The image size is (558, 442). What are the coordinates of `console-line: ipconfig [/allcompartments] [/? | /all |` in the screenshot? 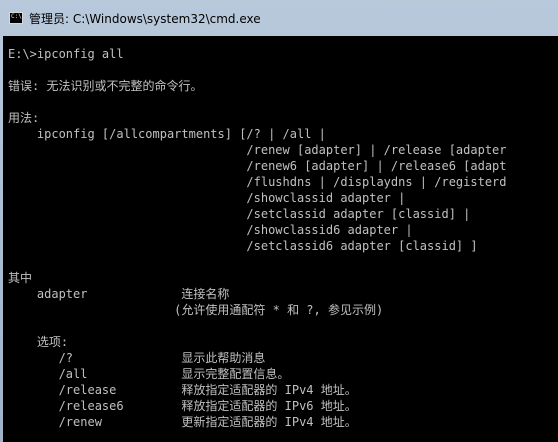 It's located at (167, 134).